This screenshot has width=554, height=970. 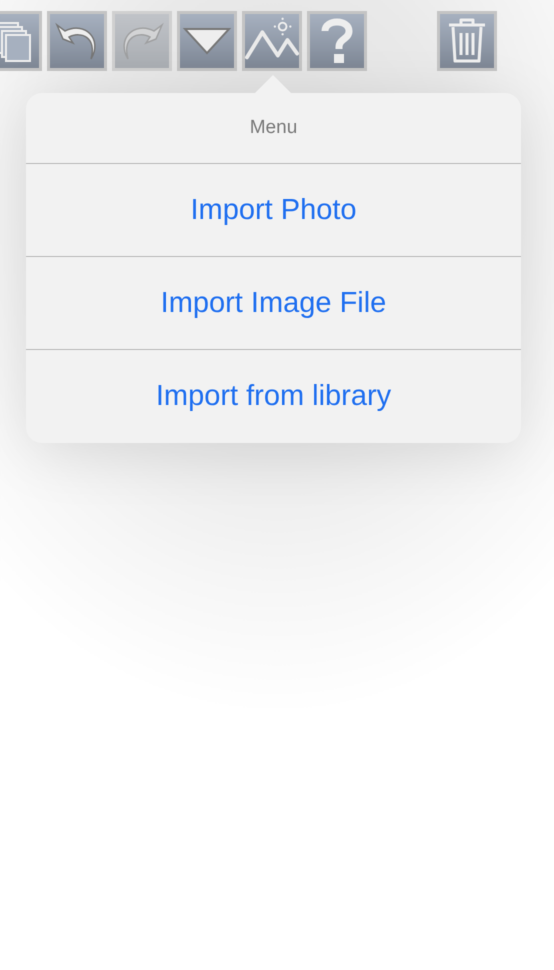 I want to click on image-button, so click(x=272, y=41).